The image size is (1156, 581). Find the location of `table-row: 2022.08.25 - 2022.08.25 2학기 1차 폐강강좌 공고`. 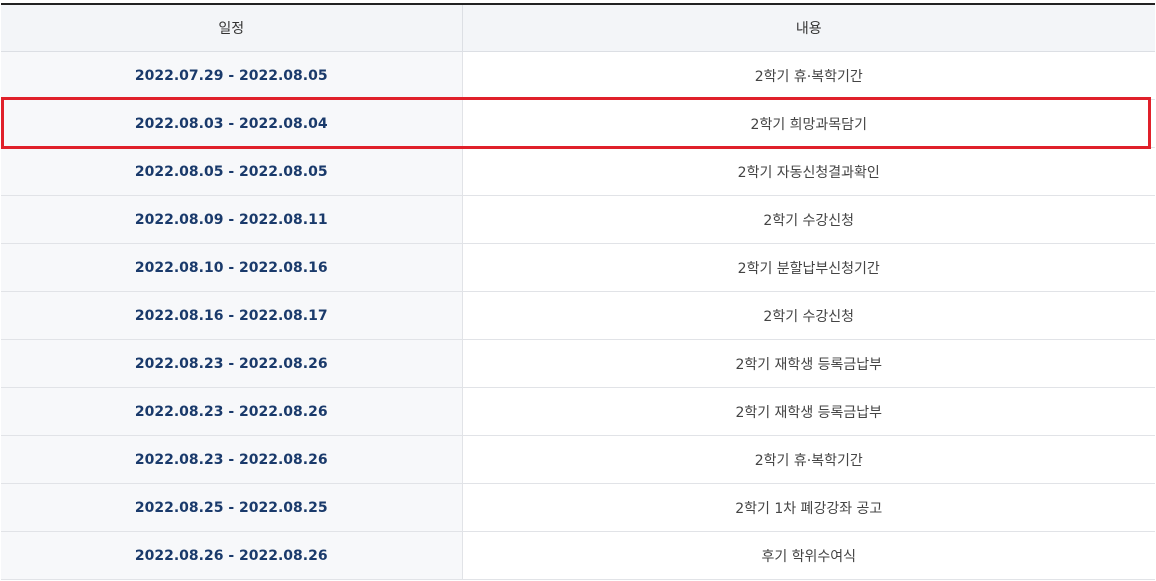

table-row: 2022.08.25 - 2022.08.25 2학기 1차 폐강강좌 공고 is located at coordinates (578, 507).